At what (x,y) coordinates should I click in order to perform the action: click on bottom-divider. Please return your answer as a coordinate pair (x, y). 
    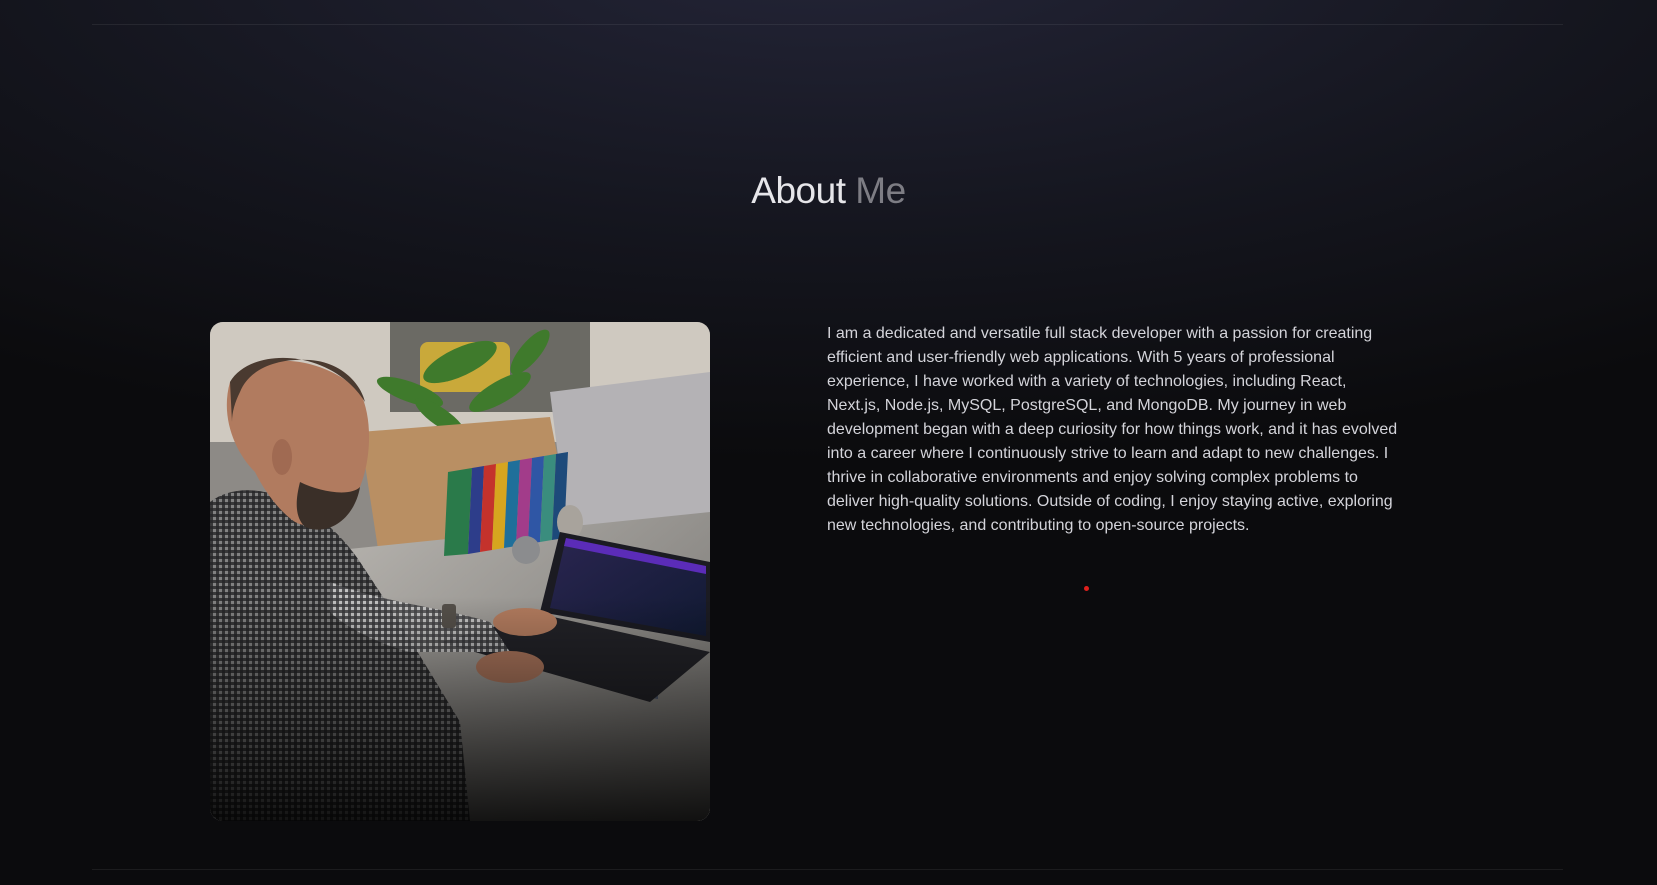
    Looking at the image, I should click on (827, 869).